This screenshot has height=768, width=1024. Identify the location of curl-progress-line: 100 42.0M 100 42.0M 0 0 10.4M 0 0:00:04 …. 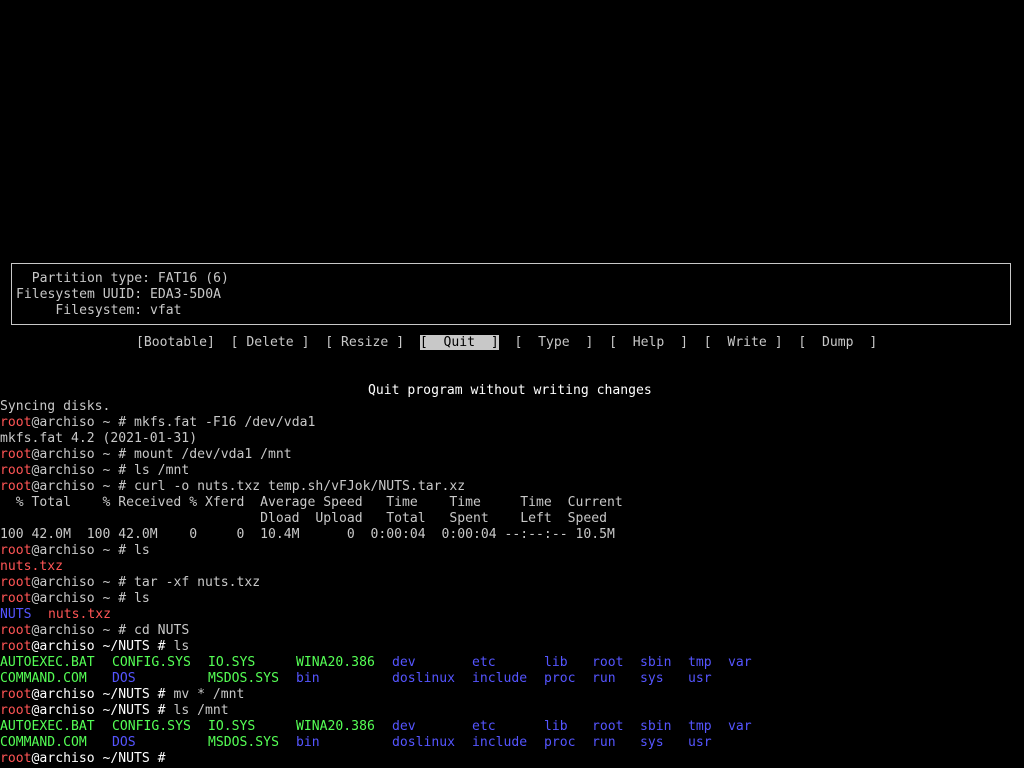
(307, 534).